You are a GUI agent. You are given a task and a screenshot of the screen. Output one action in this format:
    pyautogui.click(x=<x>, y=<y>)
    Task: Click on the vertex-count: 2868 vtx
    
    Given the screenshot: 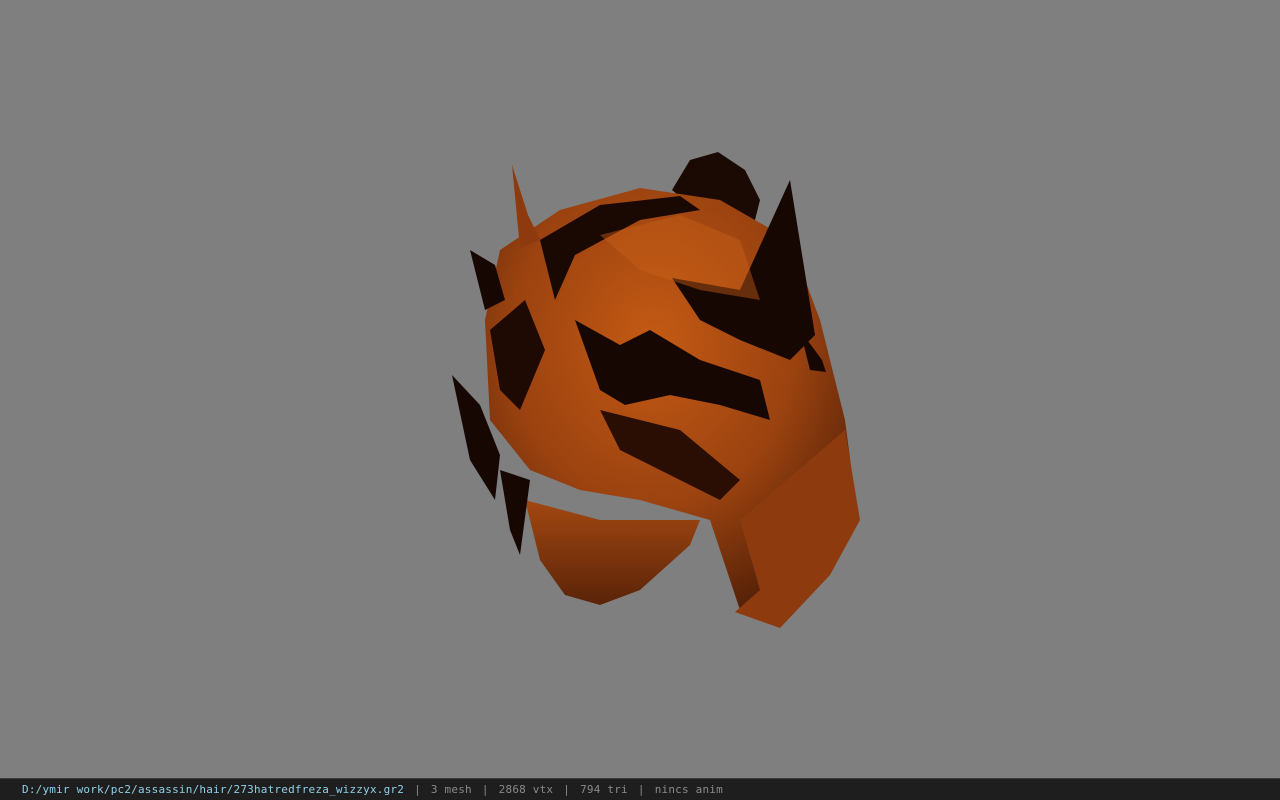 What is the action you would take?
    pyautogui.click(x=526, y=789)
    